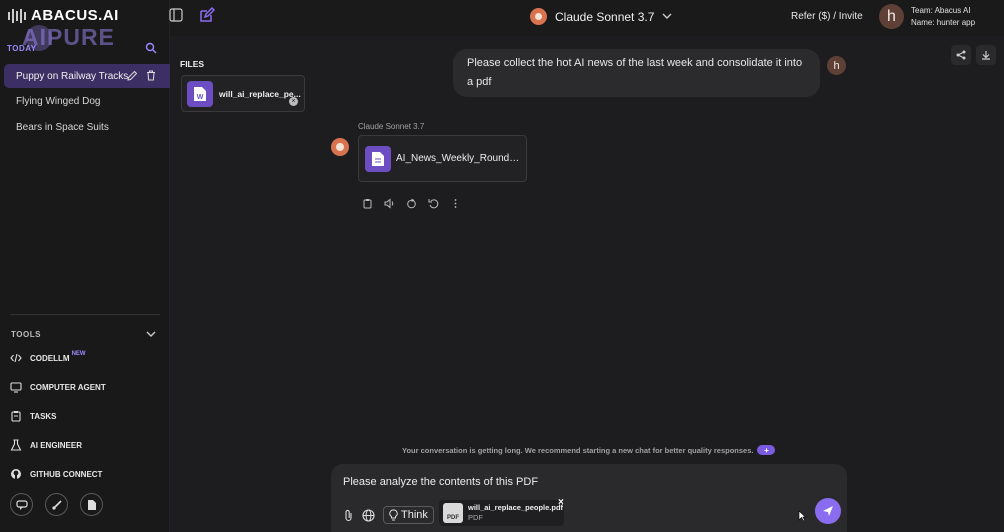 The height and width of the screenshot is (532, 1004). I want to click on file-card: W will_ai_replace_pe... ×, so click(243, 93).